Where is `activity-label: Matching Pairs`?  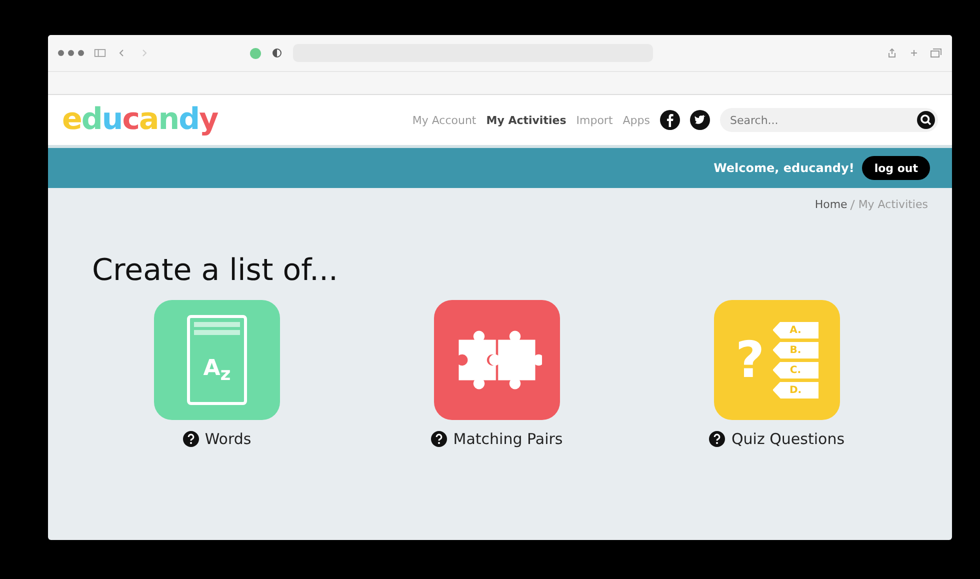 activity-label: Matching Pairs is located at coordinates (508, 439).